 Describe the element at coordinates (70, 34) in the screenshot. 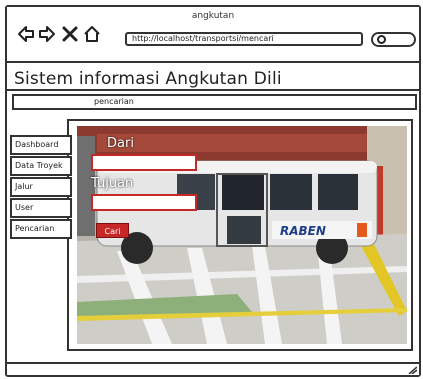

I see `close-x-icon` at that location.